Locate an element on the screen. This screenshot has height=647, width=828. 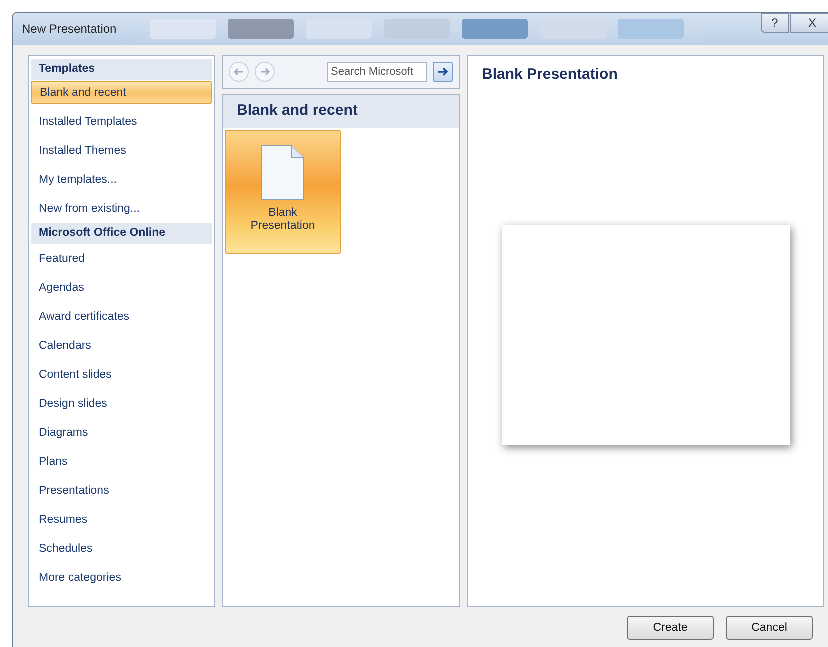
category-item: Content slides is located at coordinates (121, 374).